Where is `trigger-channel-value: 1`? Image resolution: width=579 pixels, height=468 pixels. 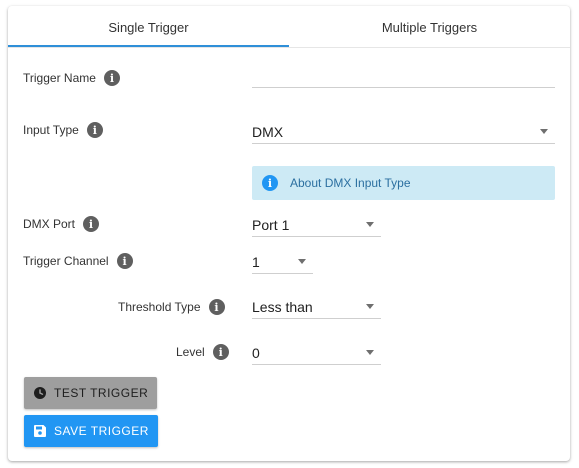
trigger-channel-value: 1 is located at coordinates (256, 261).